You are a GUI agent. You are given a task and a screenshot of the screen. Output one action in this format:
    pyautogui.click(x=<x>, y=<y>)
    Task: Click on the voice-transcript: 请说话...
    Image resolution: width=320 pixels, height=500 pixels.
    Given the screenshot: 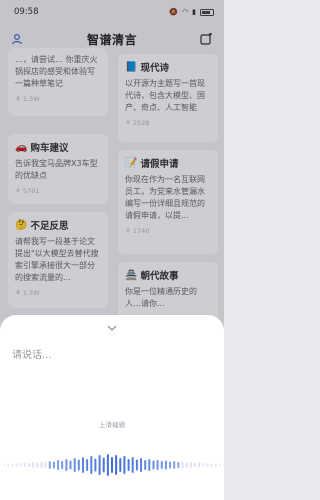 What is the action you would take?
    pyautogui.click(x=32, y=355)
    